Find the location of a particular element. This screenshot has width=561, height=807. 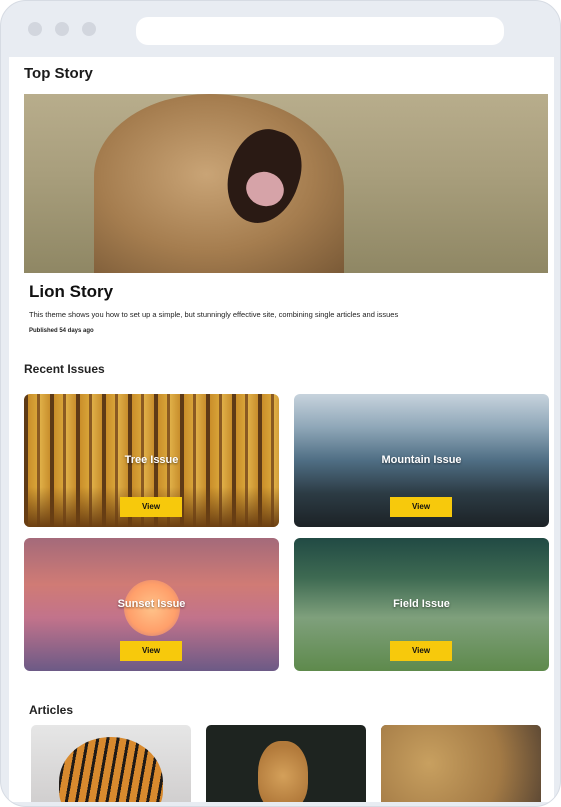

issue-card-label: Sunset Issue is located at coordinates (151, 604).